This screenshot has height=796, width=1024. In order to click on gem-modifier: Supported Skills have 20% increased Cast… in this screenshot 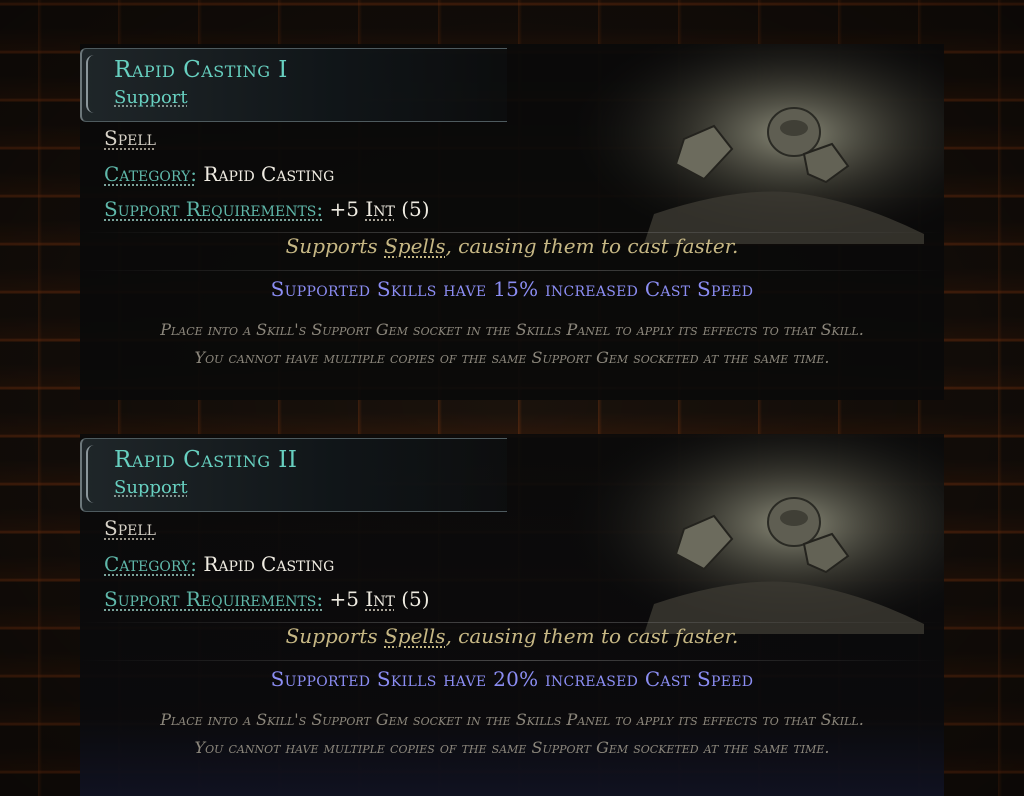, I will do `click(512, 679)`.